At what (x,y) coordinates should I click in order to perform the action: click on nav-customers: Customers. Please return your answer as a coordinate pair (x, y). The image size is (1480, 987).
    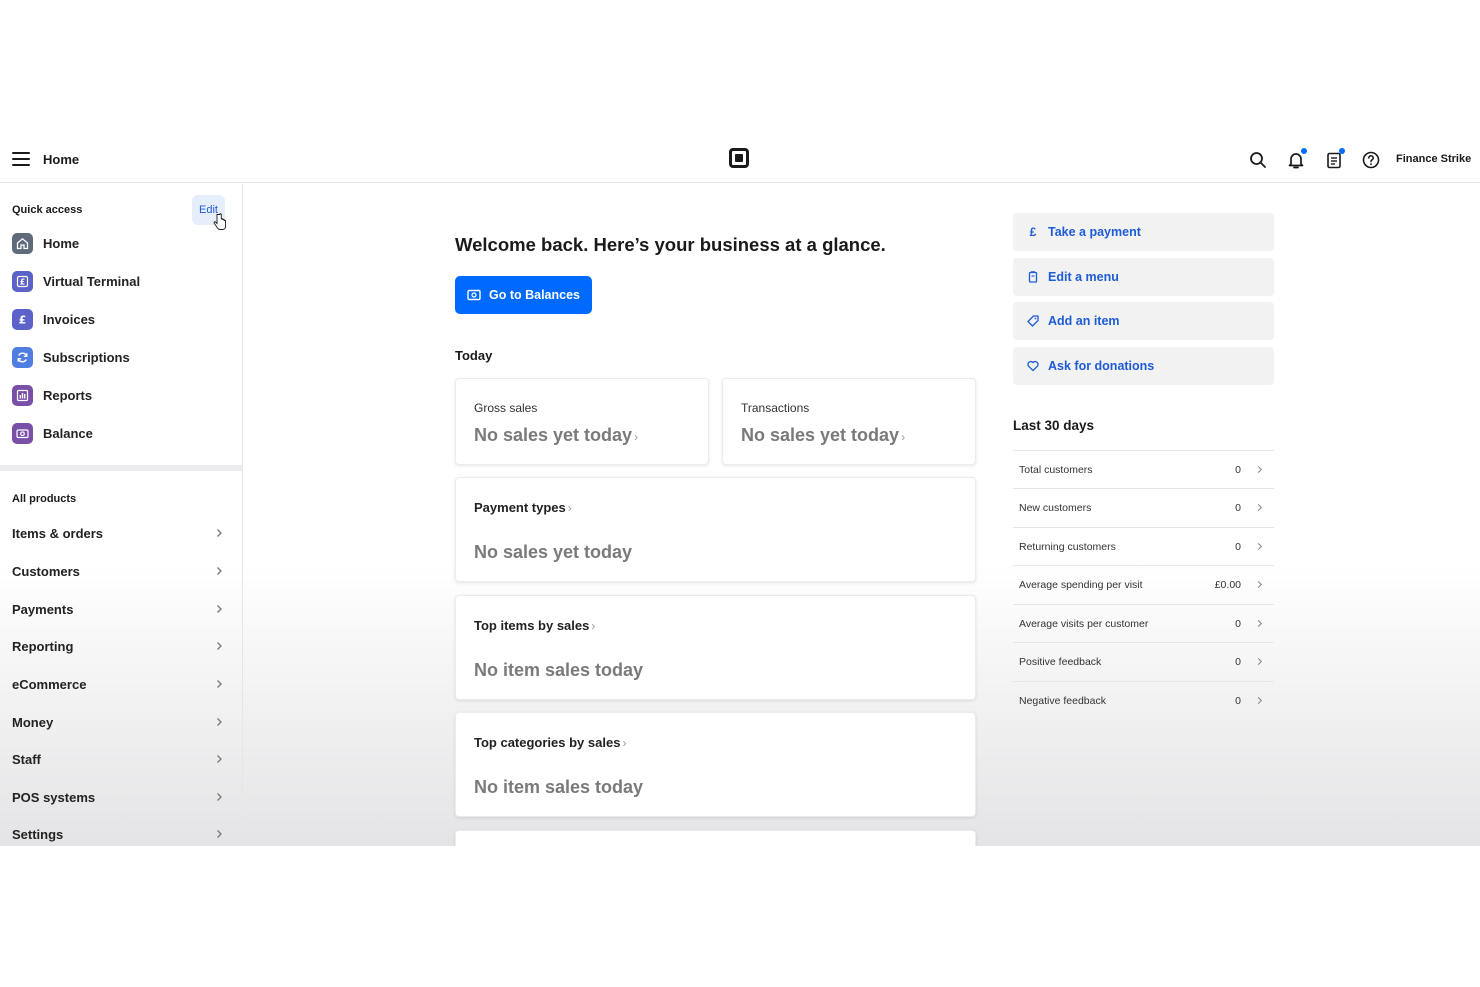
    Looking at the image, I should click on (118, 571).